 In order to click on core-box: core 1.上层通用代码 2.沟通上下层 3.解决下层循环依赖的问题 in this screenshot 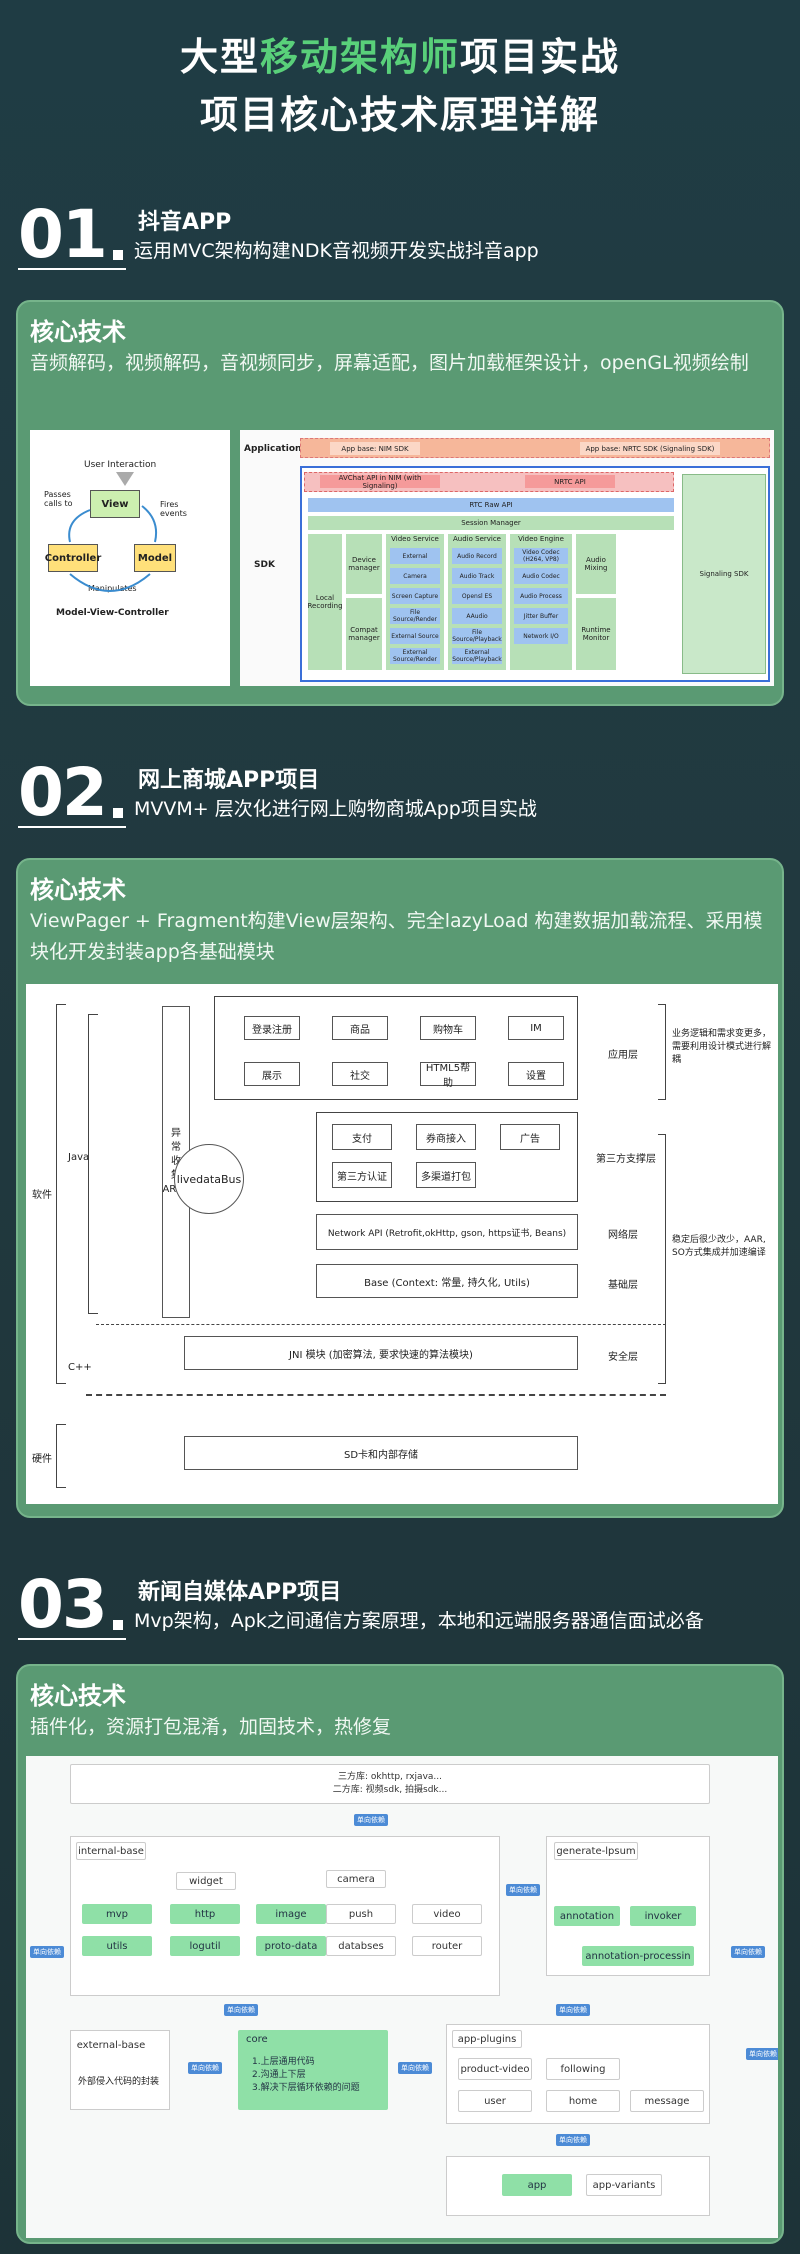, I will do `click(313, 2070)`.